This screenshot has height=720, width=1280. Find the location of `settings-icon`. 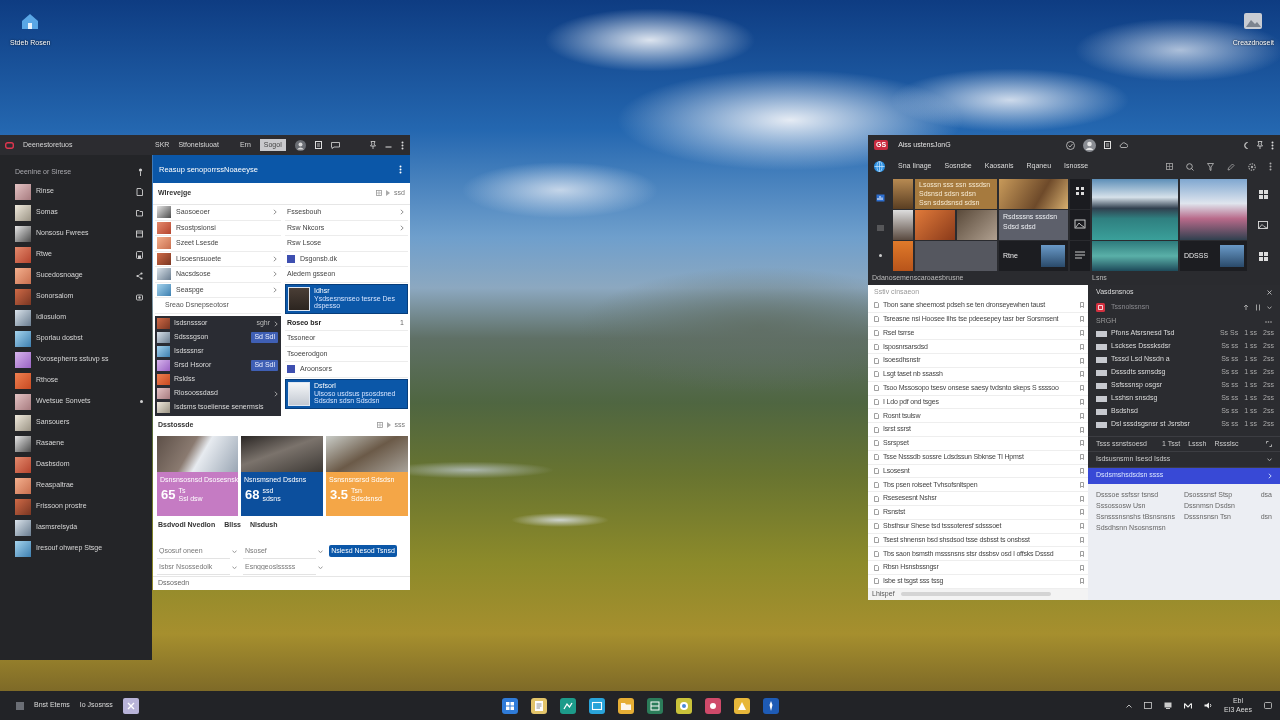

settings-icon is located at coordinates (1252, 166).